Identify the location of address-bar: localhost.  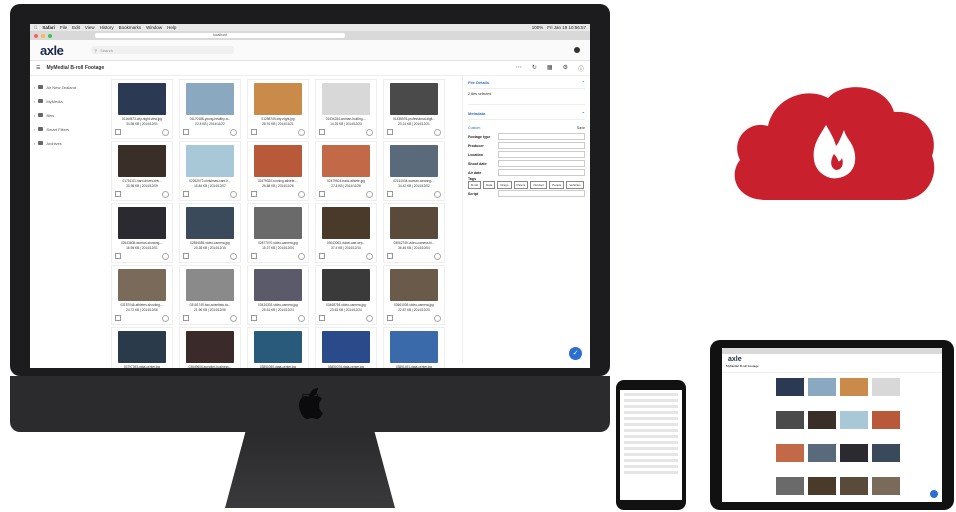
(220, 35).